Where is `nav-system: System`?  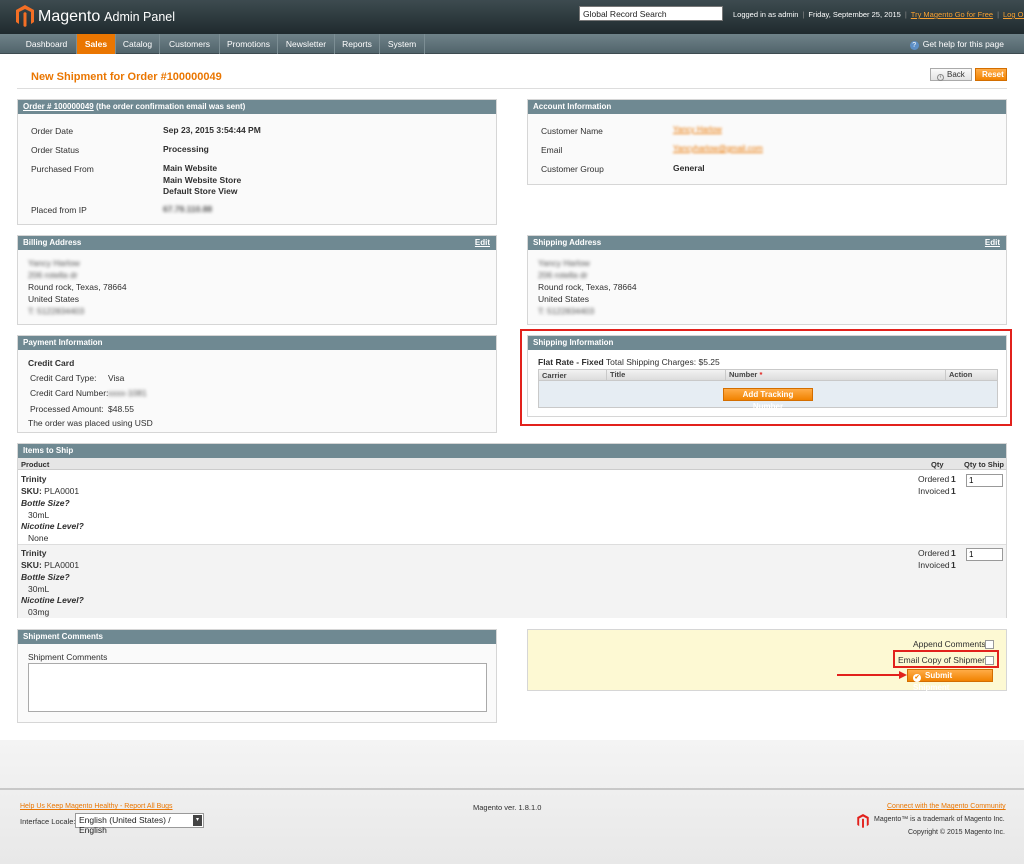
nav-system: System is located at coordinates (402, 44).